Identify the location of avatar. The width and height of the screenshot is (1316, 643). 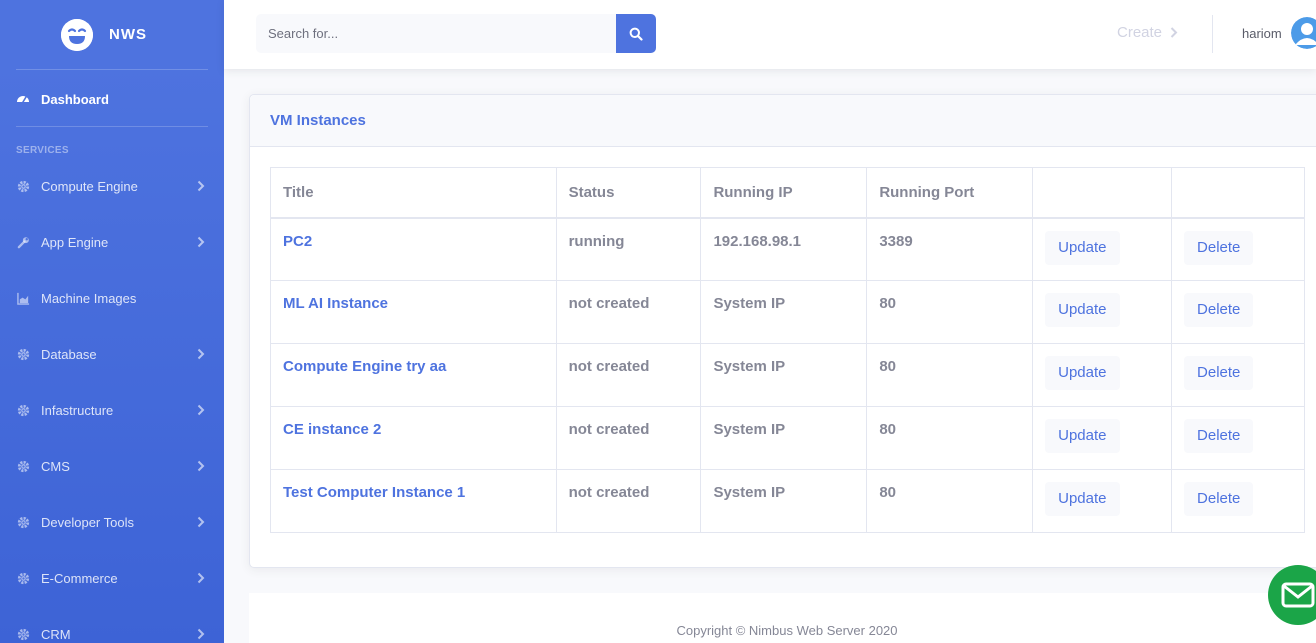
(1303, 33).